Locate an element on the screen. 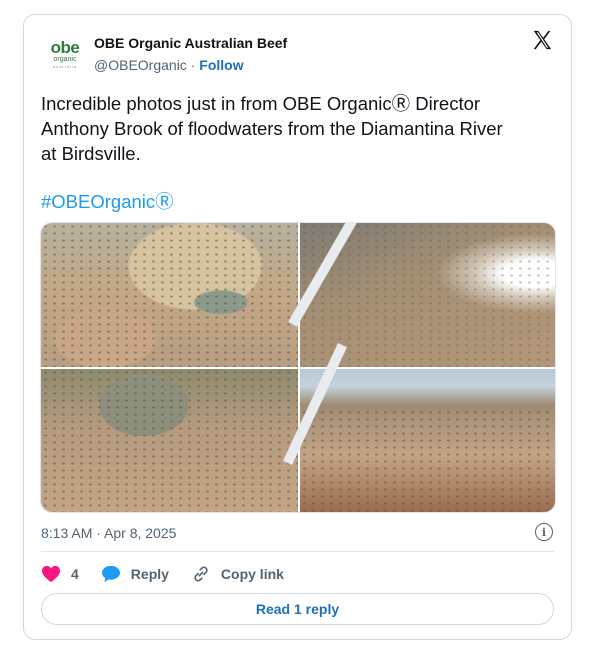  avatar-logo-text: obe is located at coordinates (65, 47).